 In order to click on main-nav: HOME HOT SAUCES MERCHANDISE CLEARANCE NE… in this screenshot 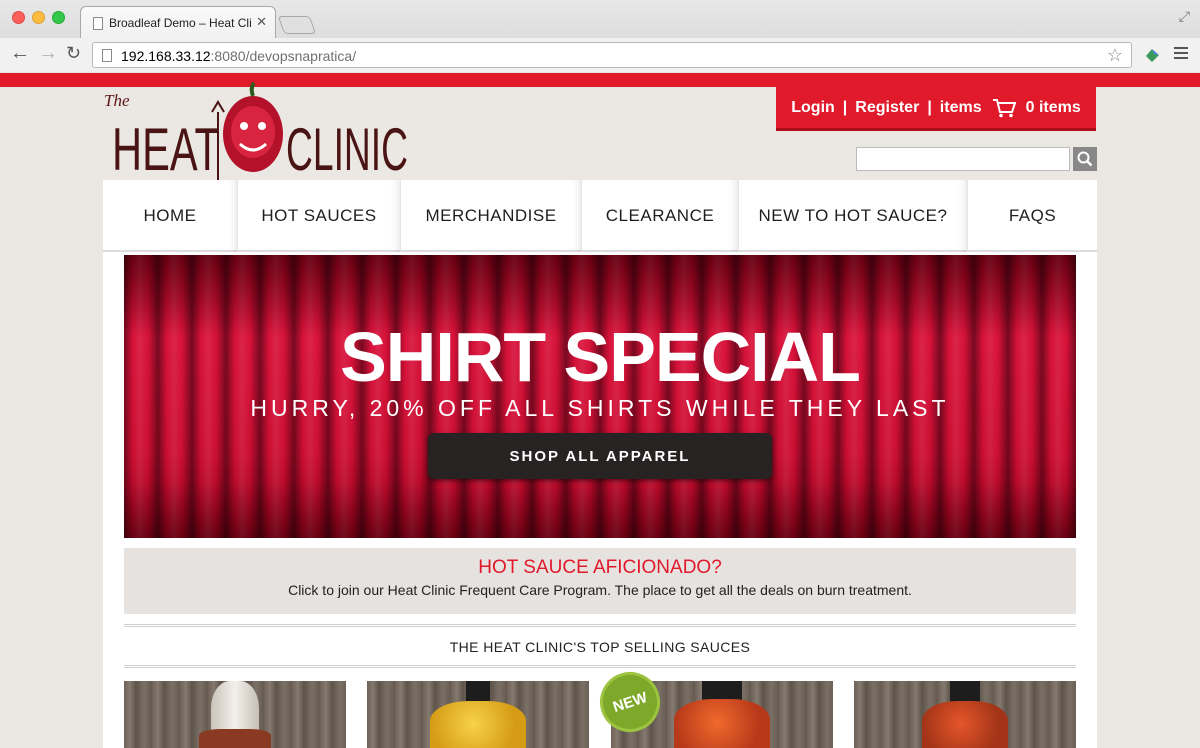, I will do `click(600, 216)`.